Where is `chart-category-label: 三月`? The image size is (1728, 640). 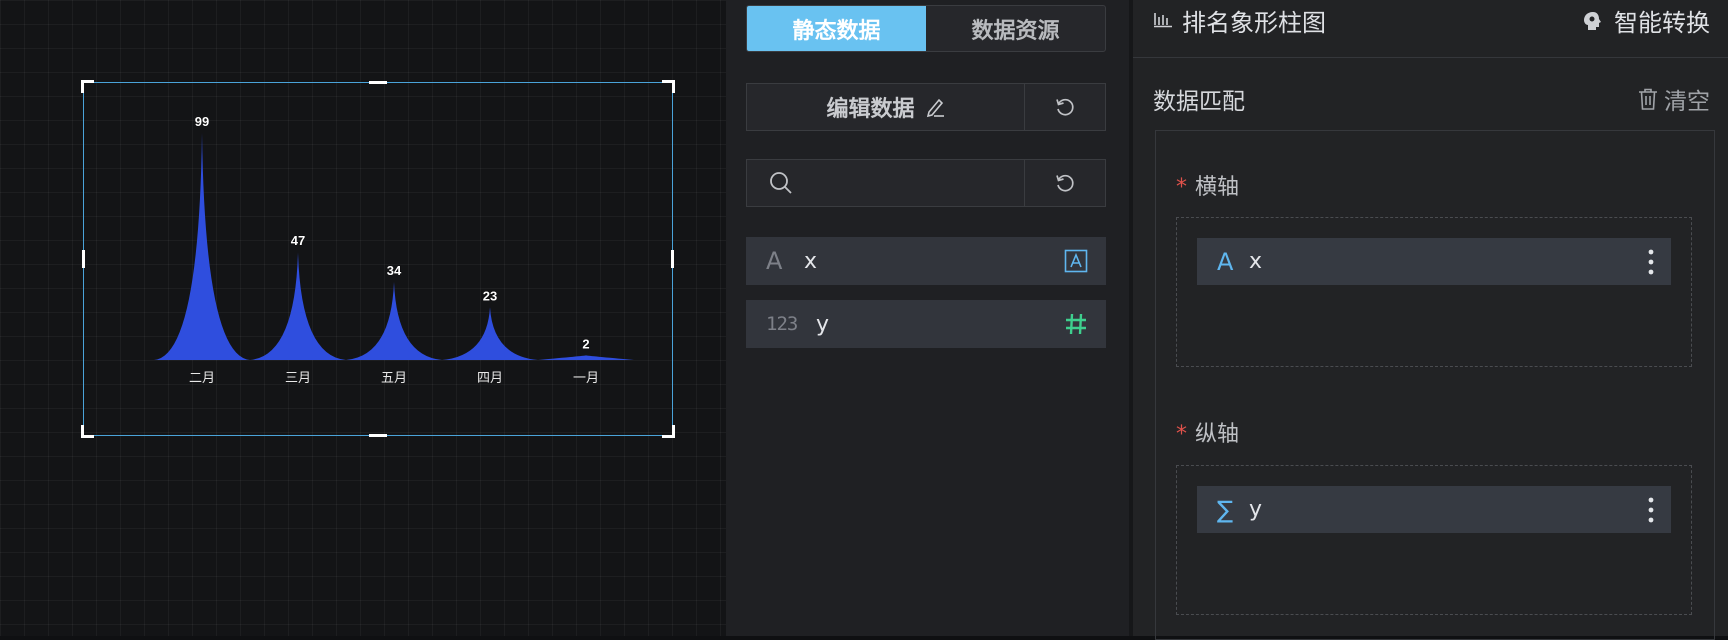 chart-category-label: 三月 is located at coordinates (298, 378).